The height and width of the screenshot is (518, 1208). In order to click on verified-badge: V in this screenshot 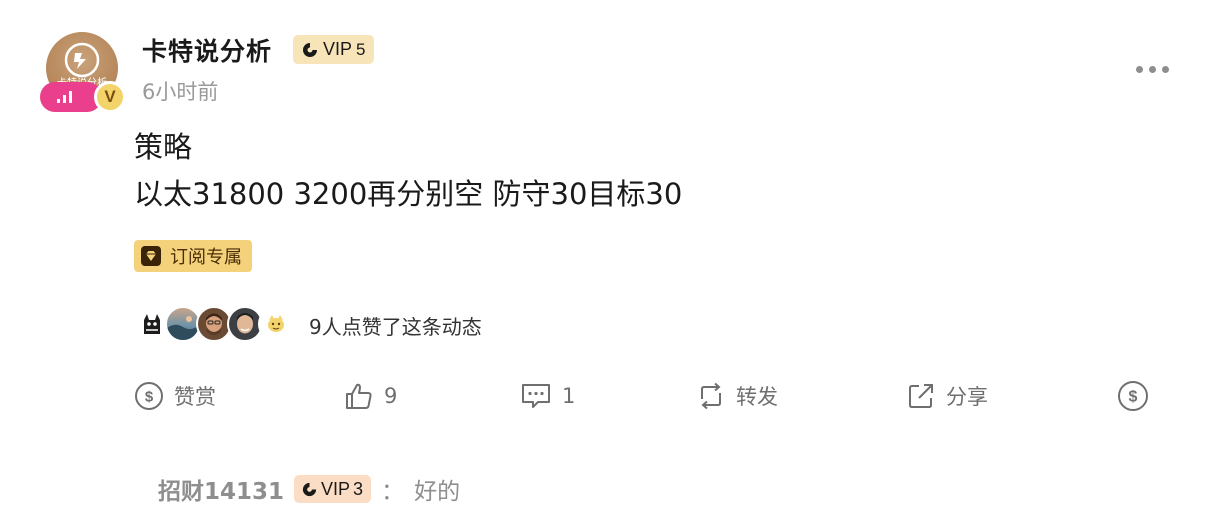, I will do `click(110, 97)`.